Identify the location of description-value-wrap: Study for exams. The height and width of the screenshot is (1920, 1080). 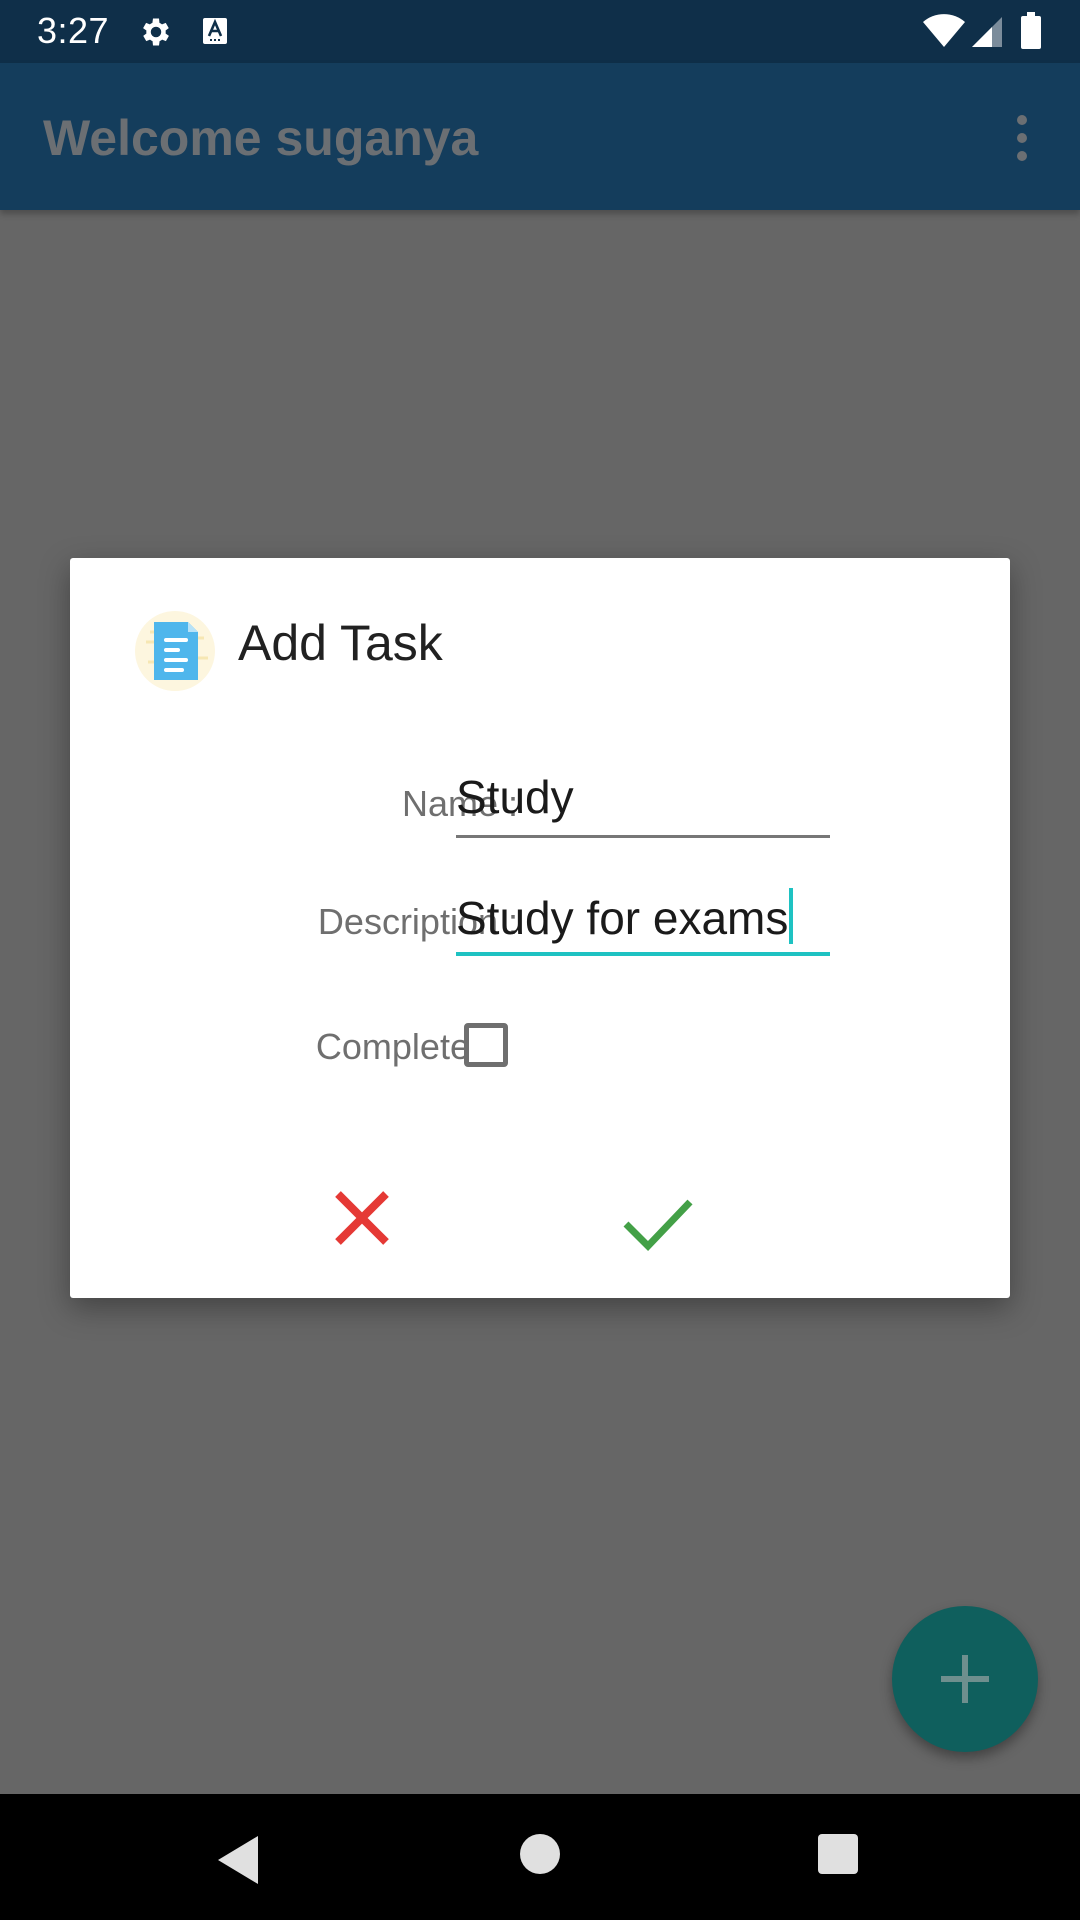
(625, 916).